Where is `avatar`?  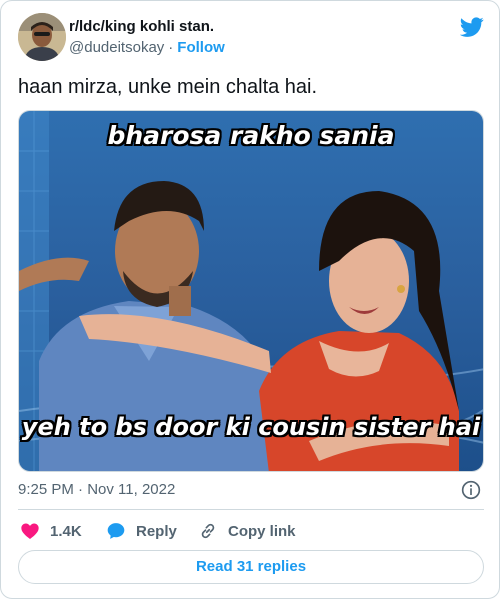
avatar is located at coordinates (42, 37).